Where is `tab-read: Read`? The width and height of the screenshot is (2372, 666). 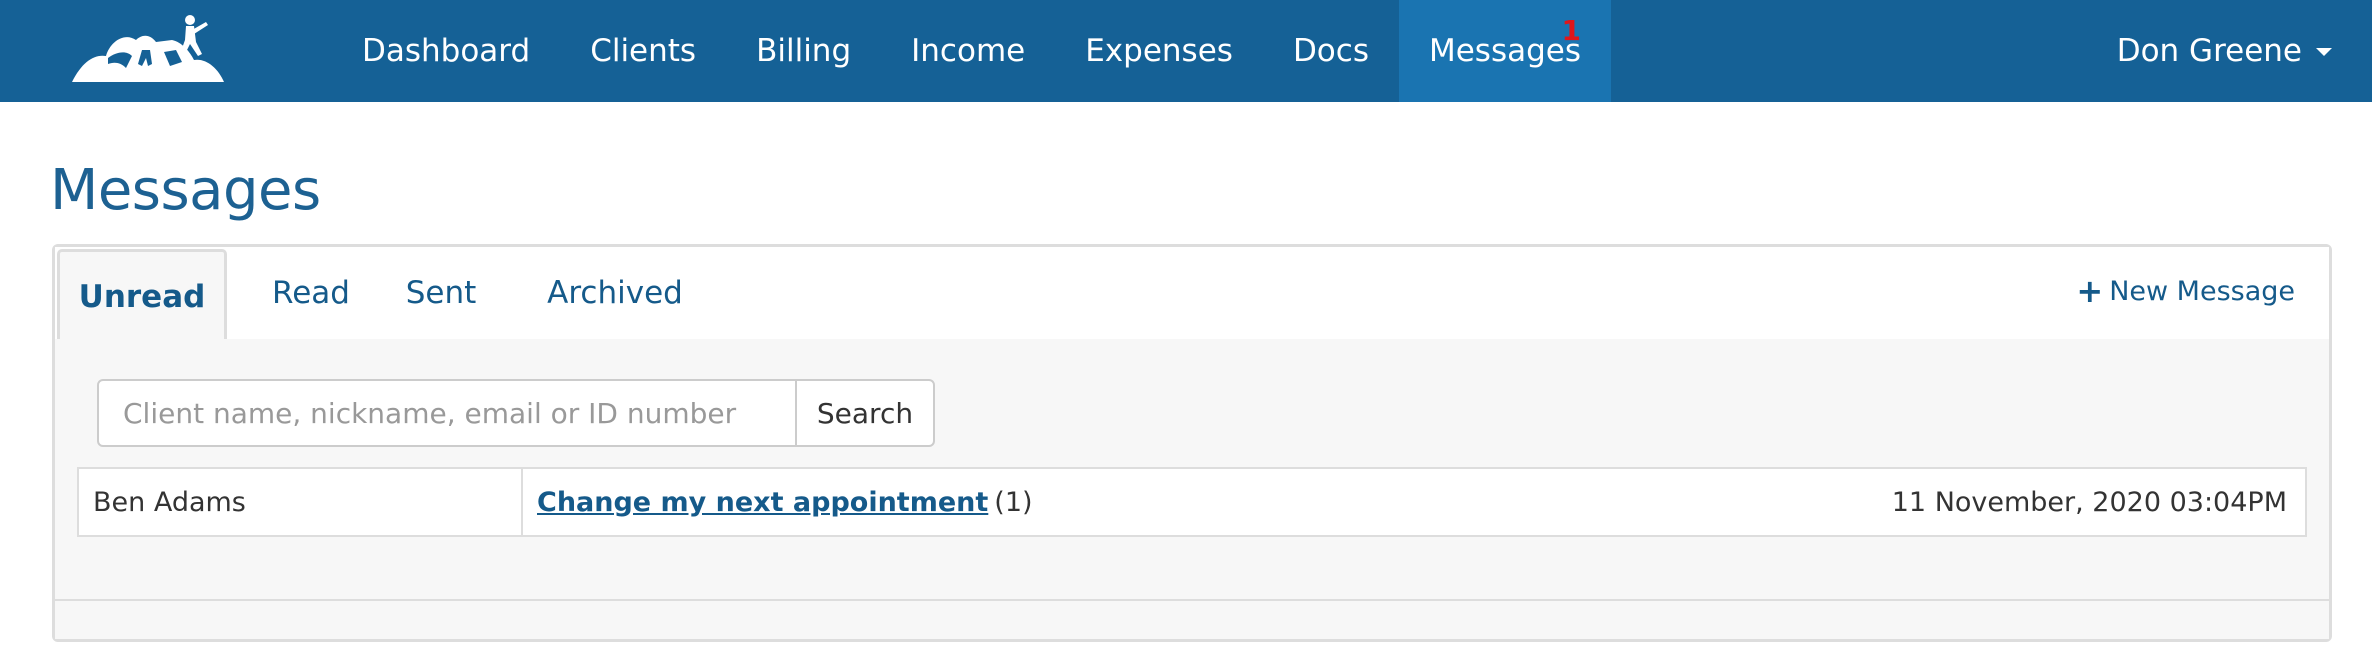
tab-read: Read is located at coordinates (311, 293).